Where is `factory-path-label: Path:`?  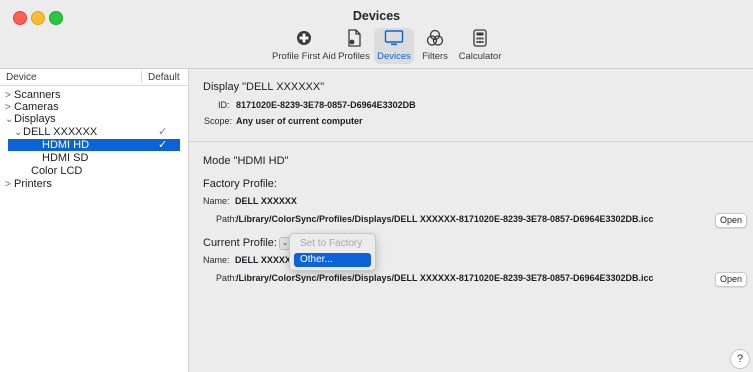 factory-path-label: Path: is located at coordinates (227, 219).